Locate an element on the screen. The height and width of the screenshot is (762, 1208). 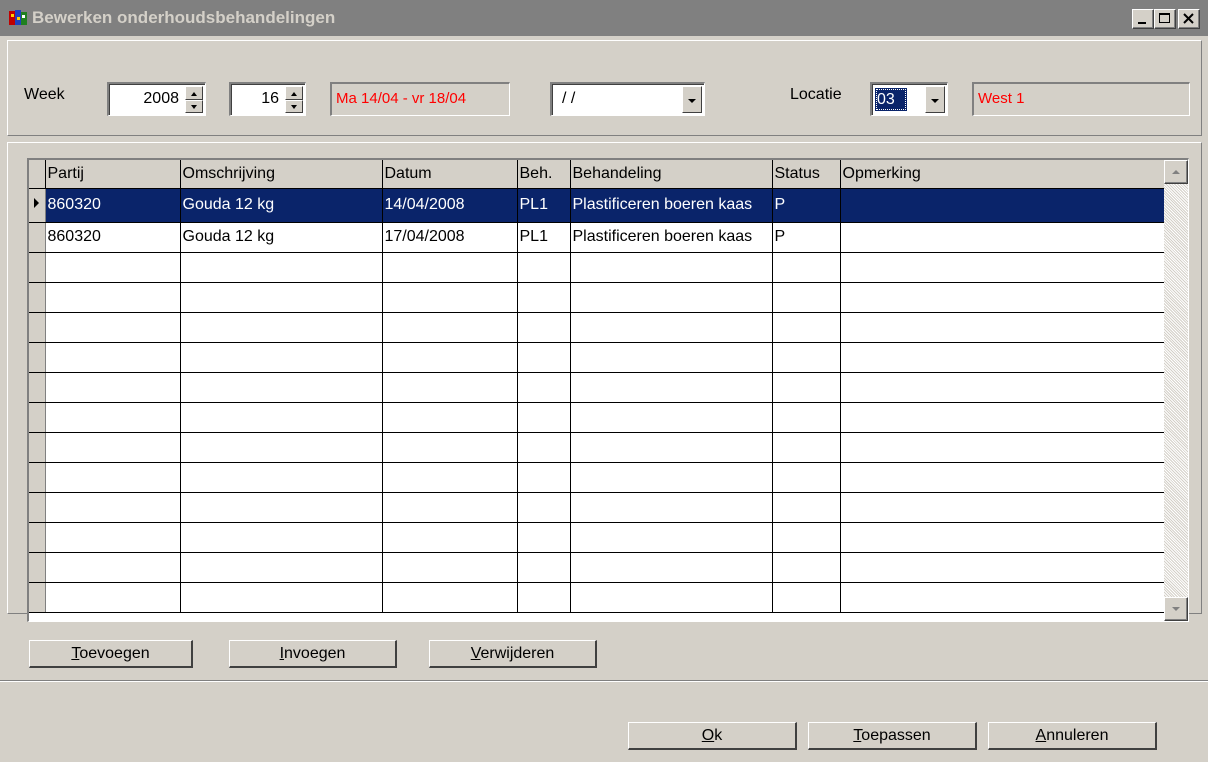
week-spinner: 16 is located at coordinates (267, 99).